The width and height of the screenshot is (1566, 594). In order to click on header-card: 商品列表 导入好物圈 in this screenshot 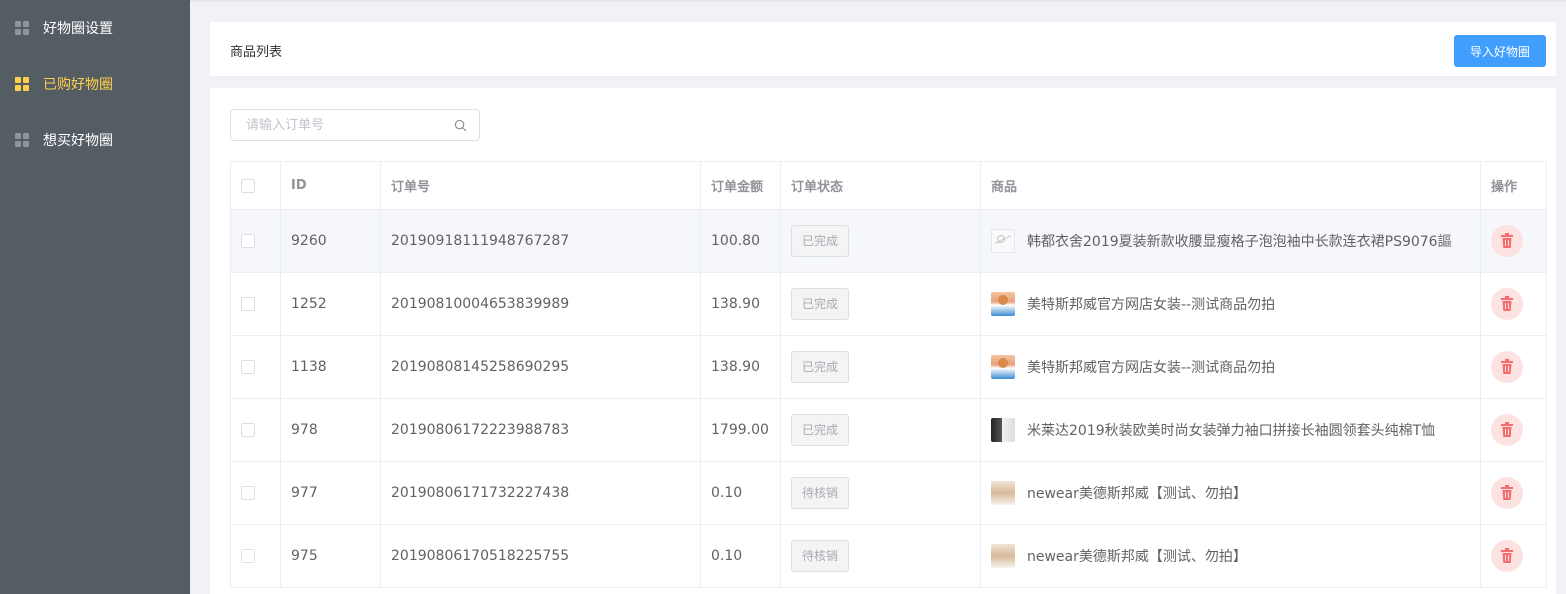, I will do `click(883, 49)`.